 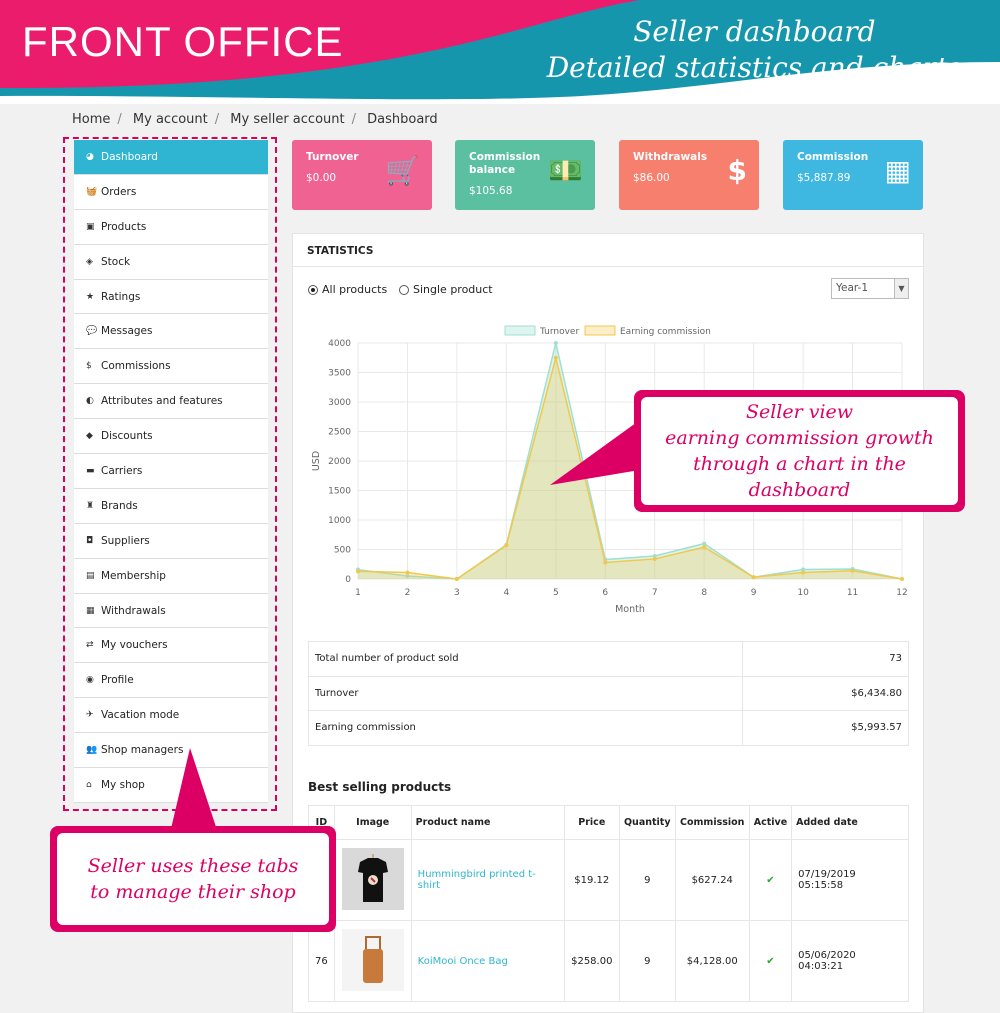 What do you see at coordinates (670, 157) in the screenshot?
I see `card-title: Withdrawals` at bounding box center [670, 157].